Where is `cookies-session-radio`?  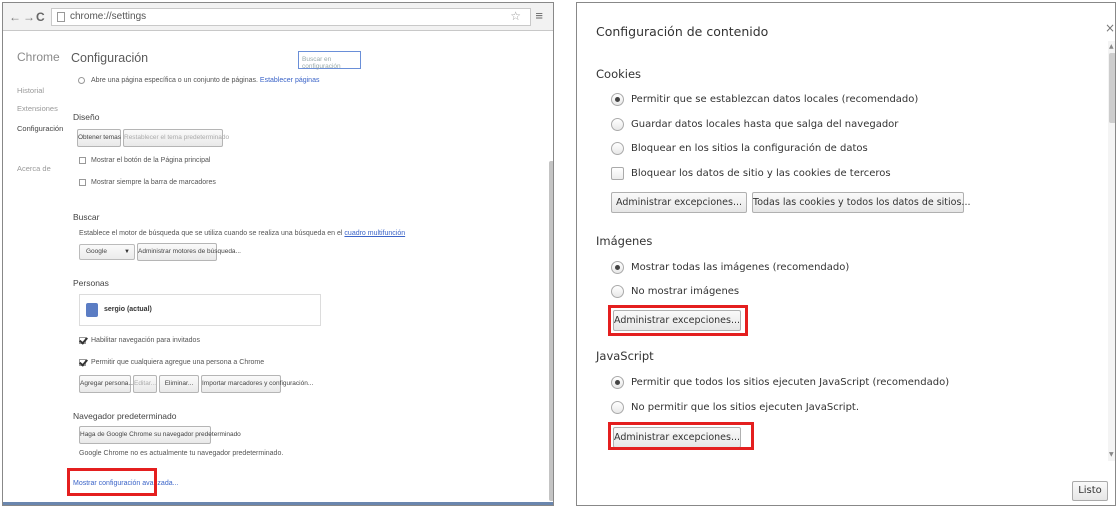
cookies-session-radio is located at coordinates (617, 124).